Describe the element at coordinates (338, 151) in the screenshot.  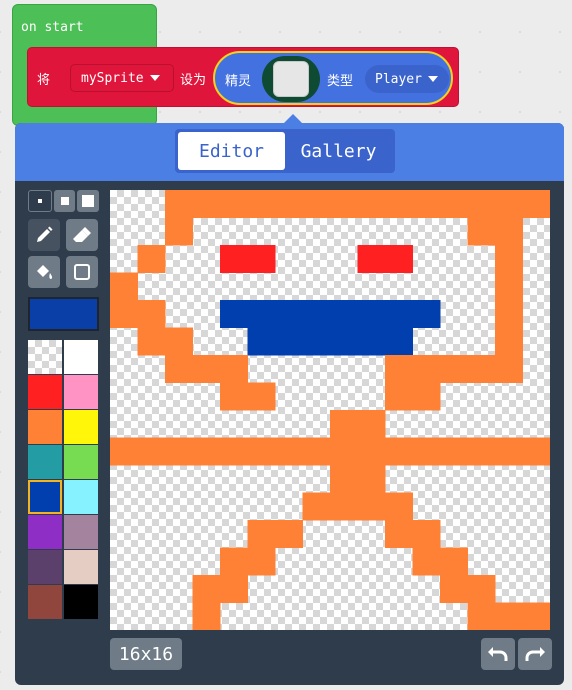
I see `tab-gallery: Gallery` at that location.